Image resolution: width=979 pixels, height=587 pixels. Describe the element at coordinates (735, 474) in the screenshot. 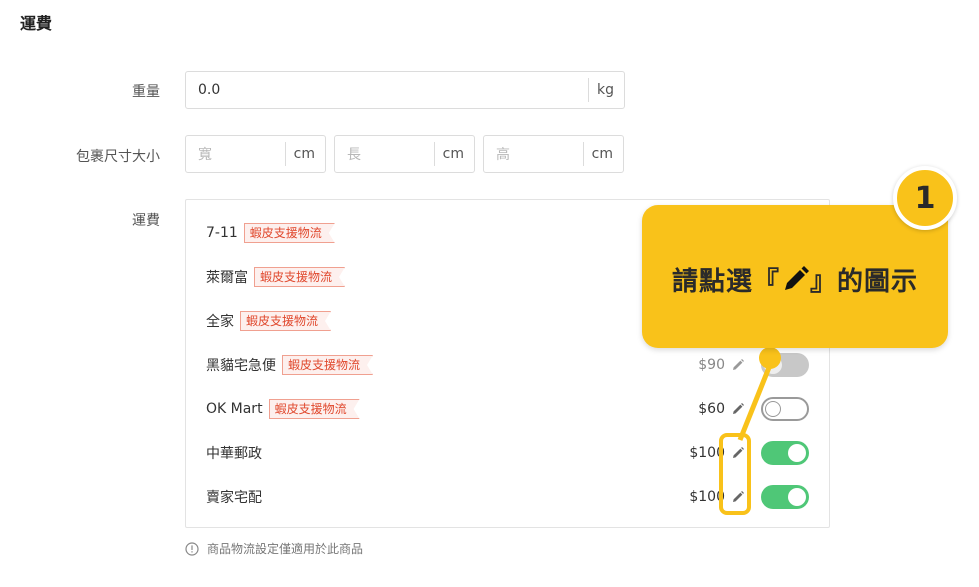

I see `pencil-highlight` at that location.